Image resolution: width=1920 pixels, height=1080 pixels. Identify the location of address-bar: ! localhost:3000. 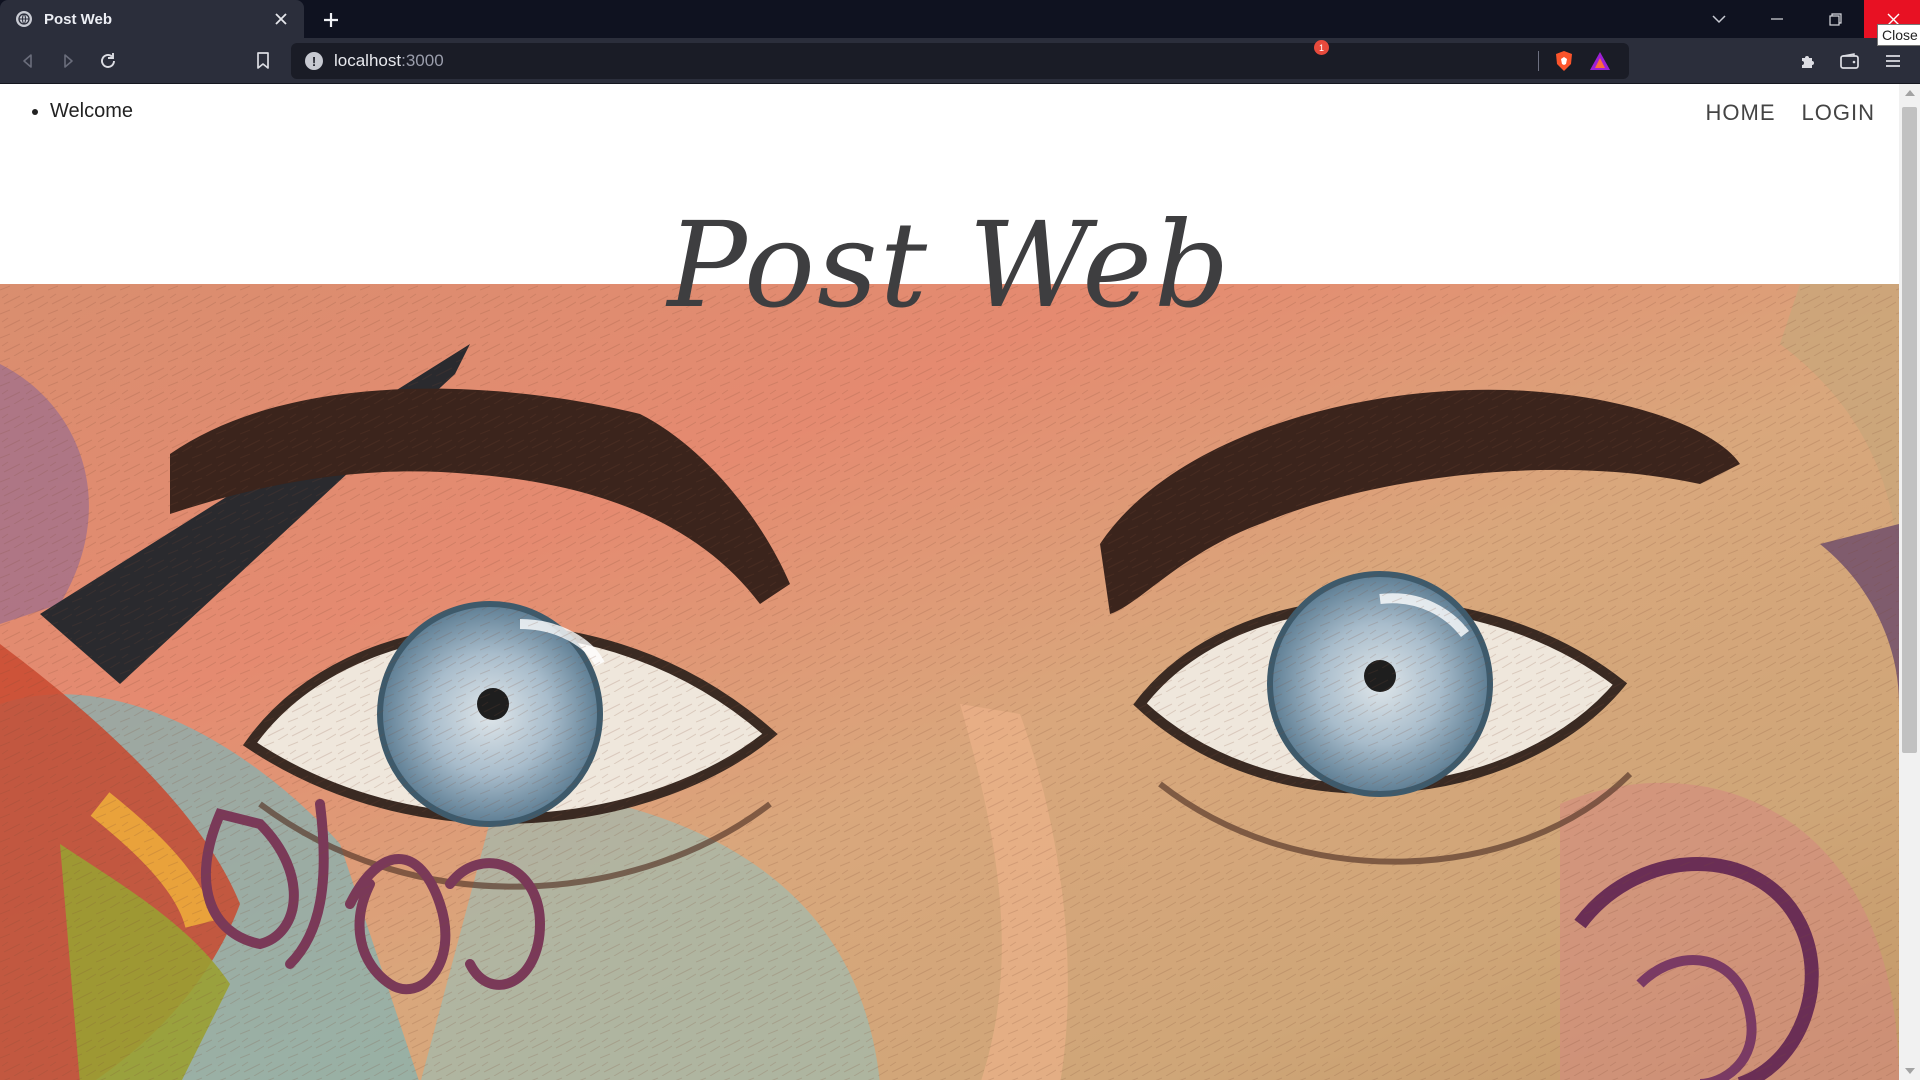
(960, 61).